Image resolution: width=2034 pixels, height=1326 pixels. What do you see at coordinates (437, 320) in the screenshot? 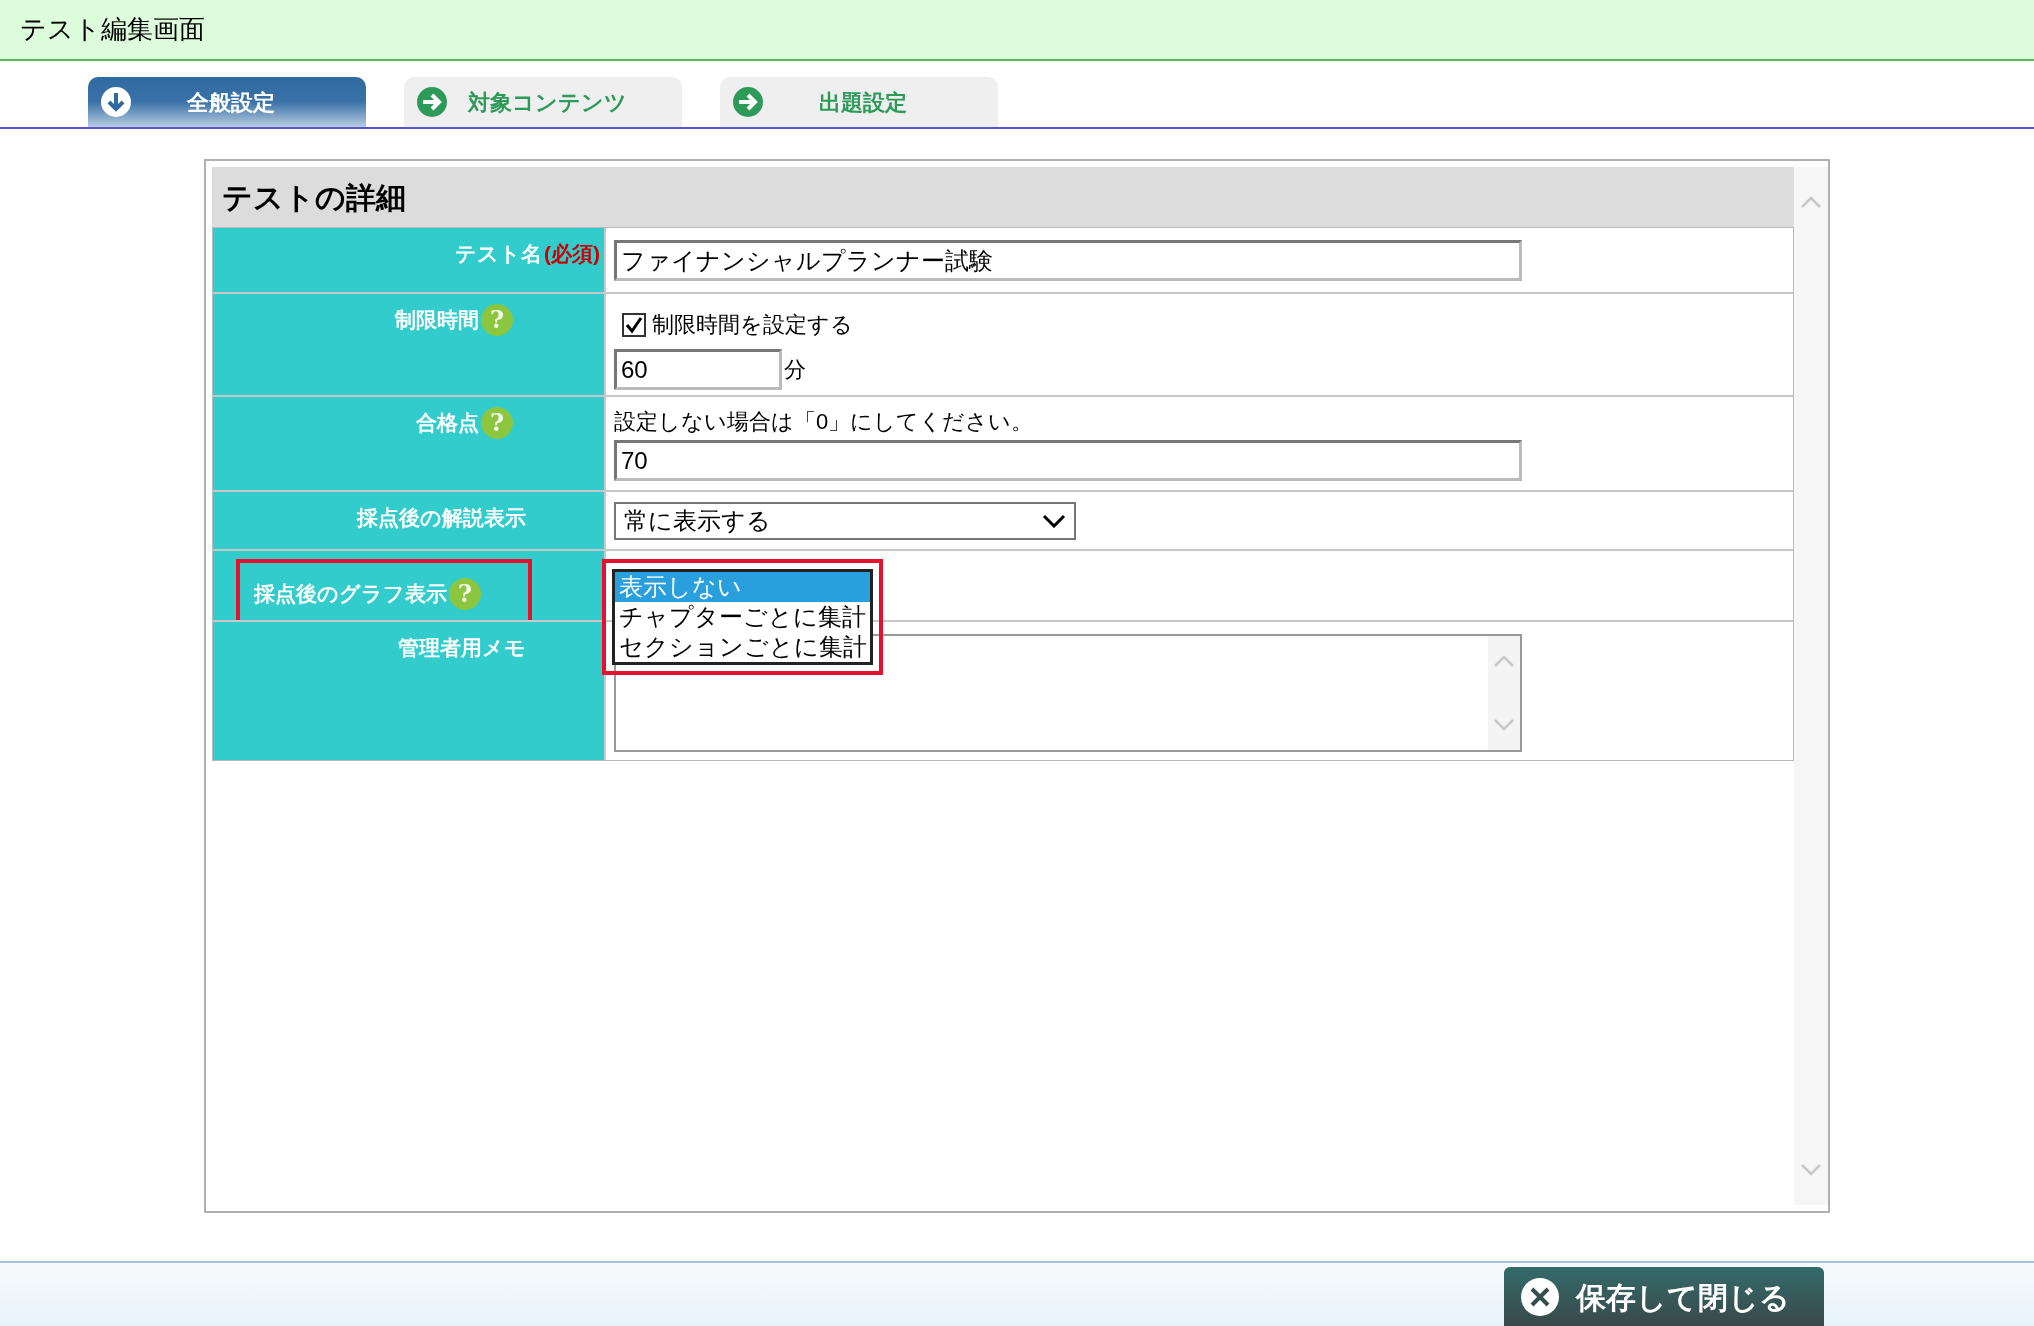
I see `field-label: 制限時間` at bounding box center [437, 320].